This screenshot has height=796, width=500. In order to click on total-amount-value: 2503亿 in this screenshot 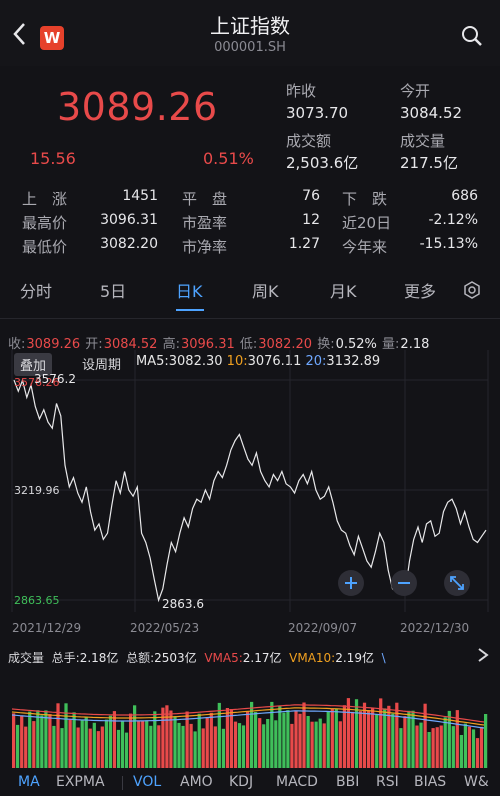, I will do `click(175, 658)`.